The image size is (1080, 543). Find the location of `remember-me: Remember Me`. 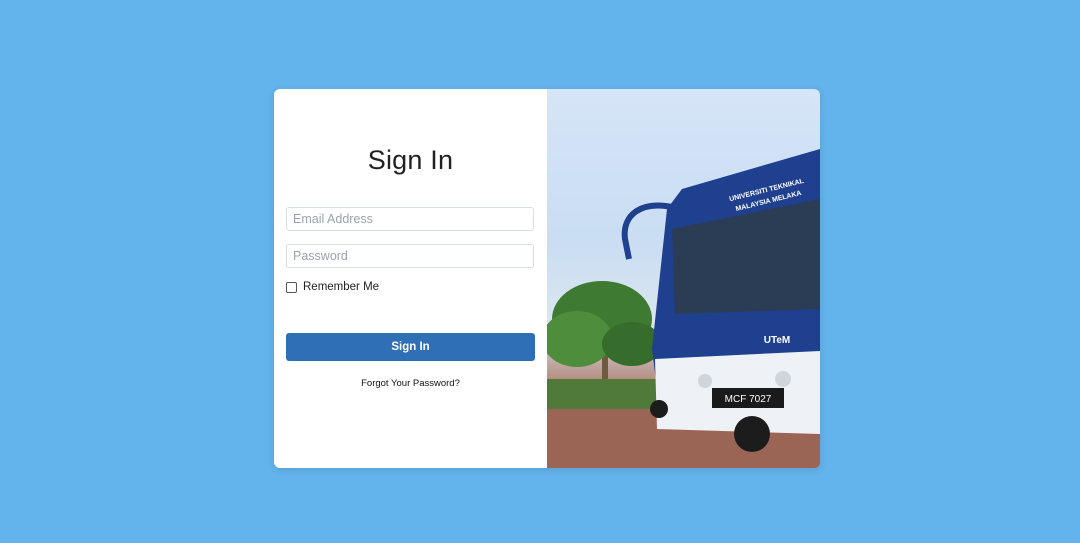

remember-me: Remember Me is located at coordinates (332, 287).